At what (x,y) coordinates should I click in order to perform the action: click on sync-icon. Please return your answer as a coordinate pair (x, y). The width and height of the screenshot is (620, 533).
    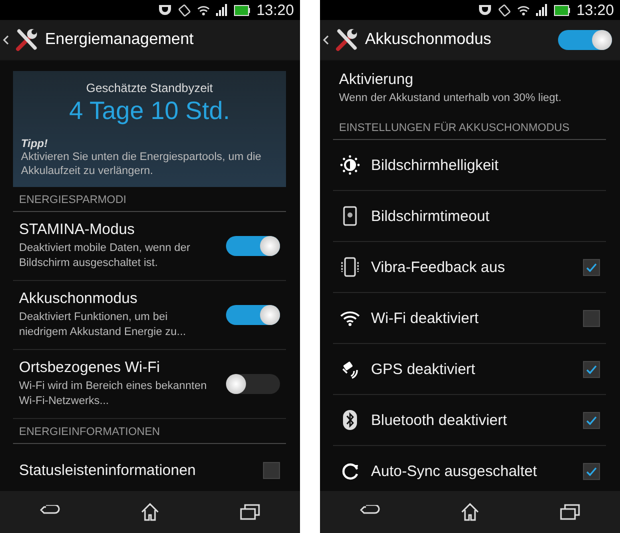
    Looking at the image, I should click on (350, 471).